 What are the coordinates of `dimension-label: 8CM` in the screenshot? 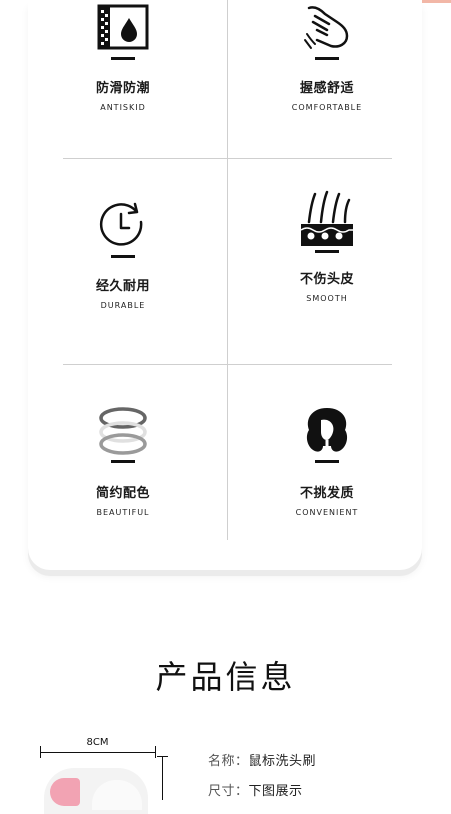 It's located at (97, 742).